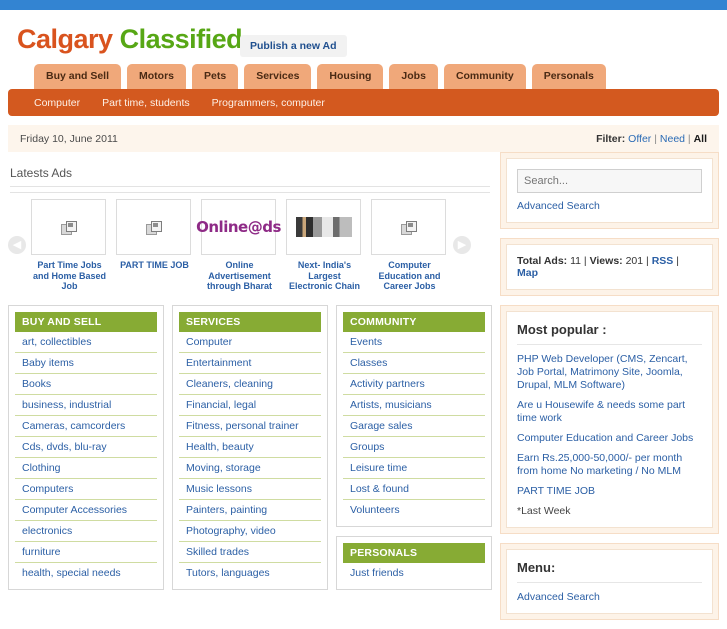  I want to click on category-link: Health, beauty, so click(250, 447).